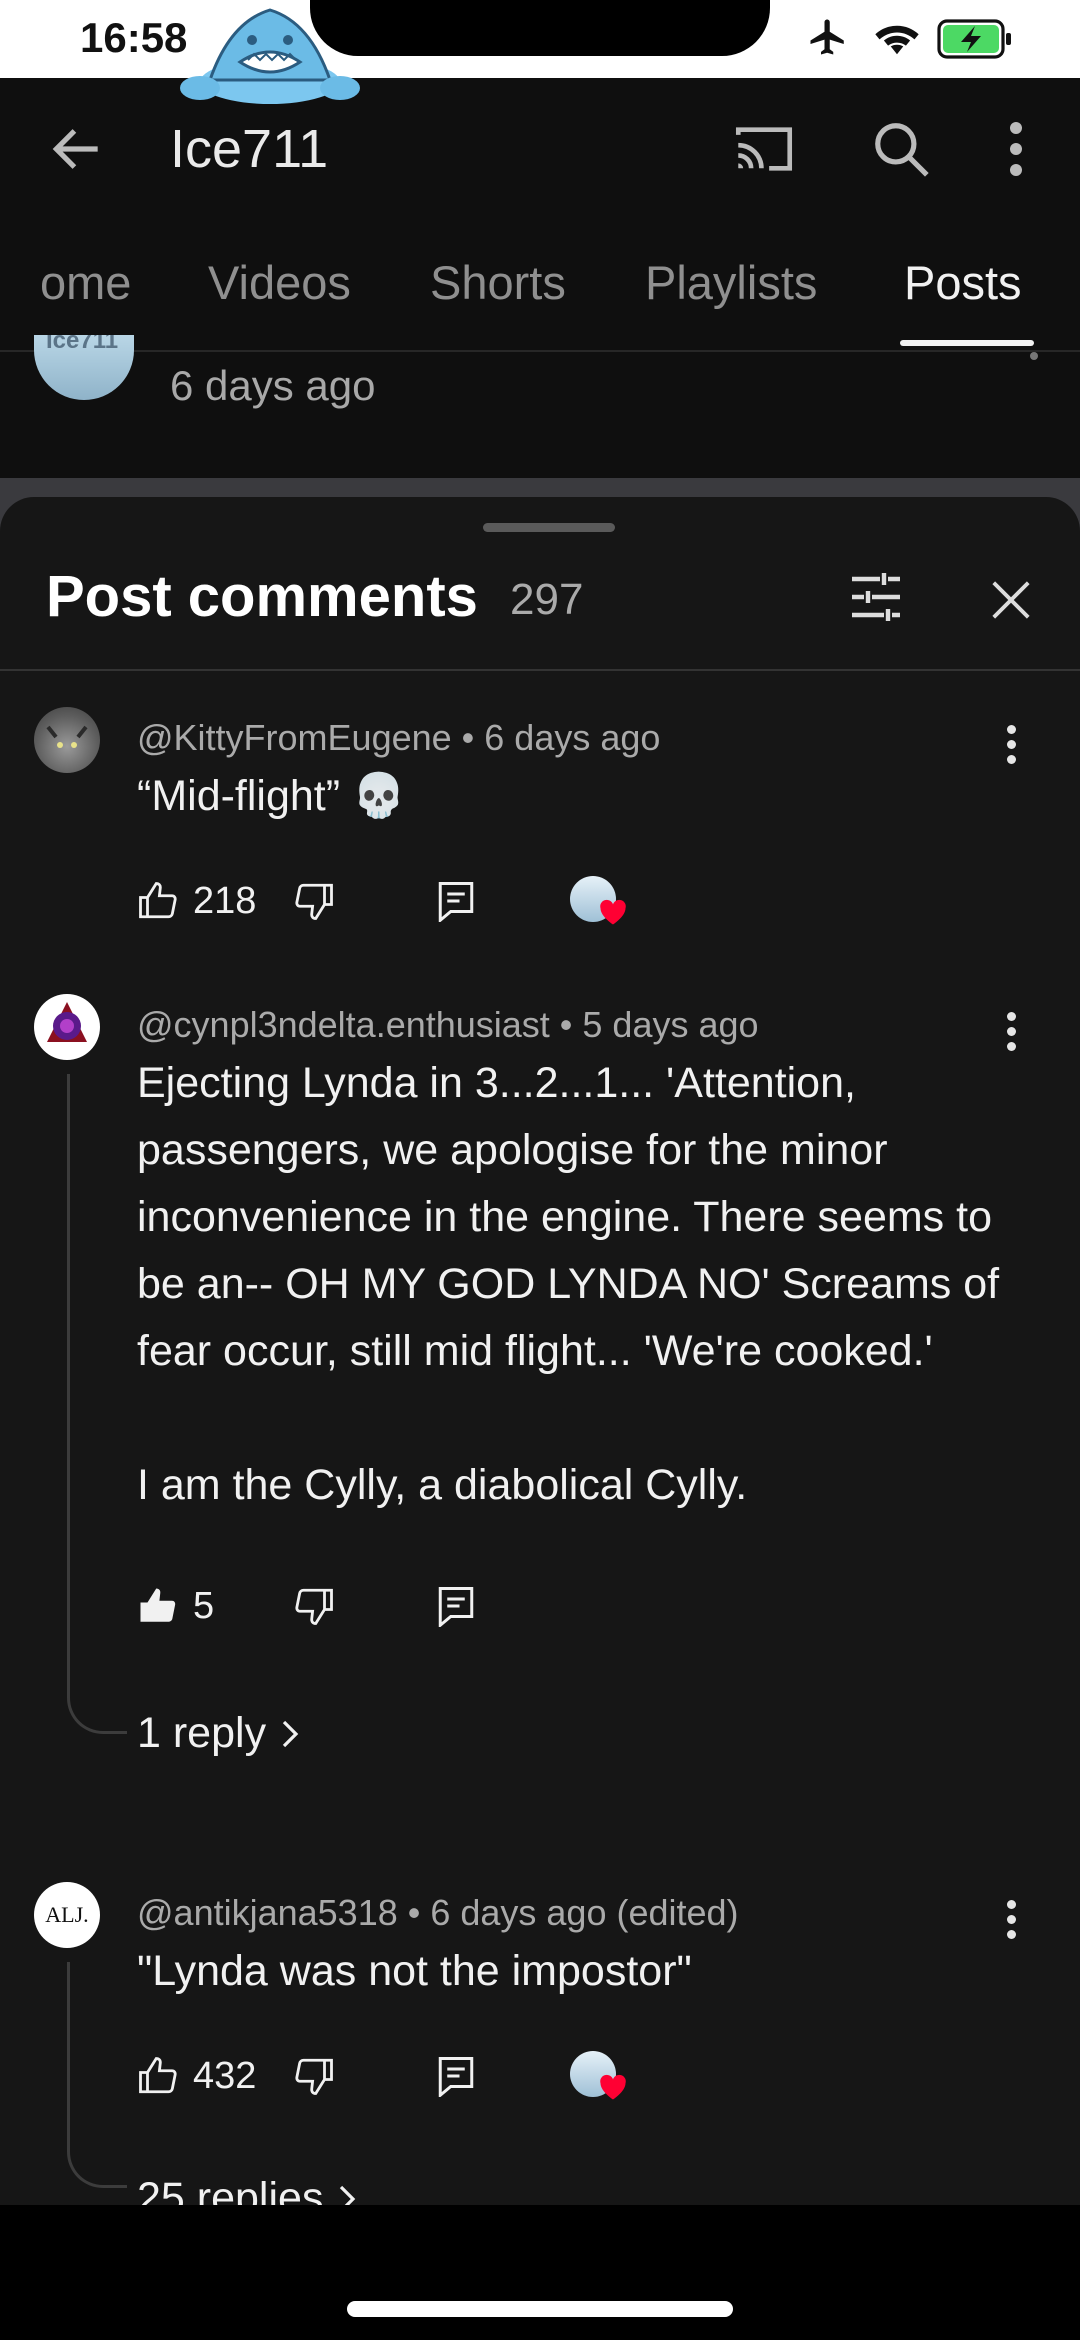 The width and height of the screenshot is (1080, 2340). I want to click on comment-count: 297, so click(547, 599).